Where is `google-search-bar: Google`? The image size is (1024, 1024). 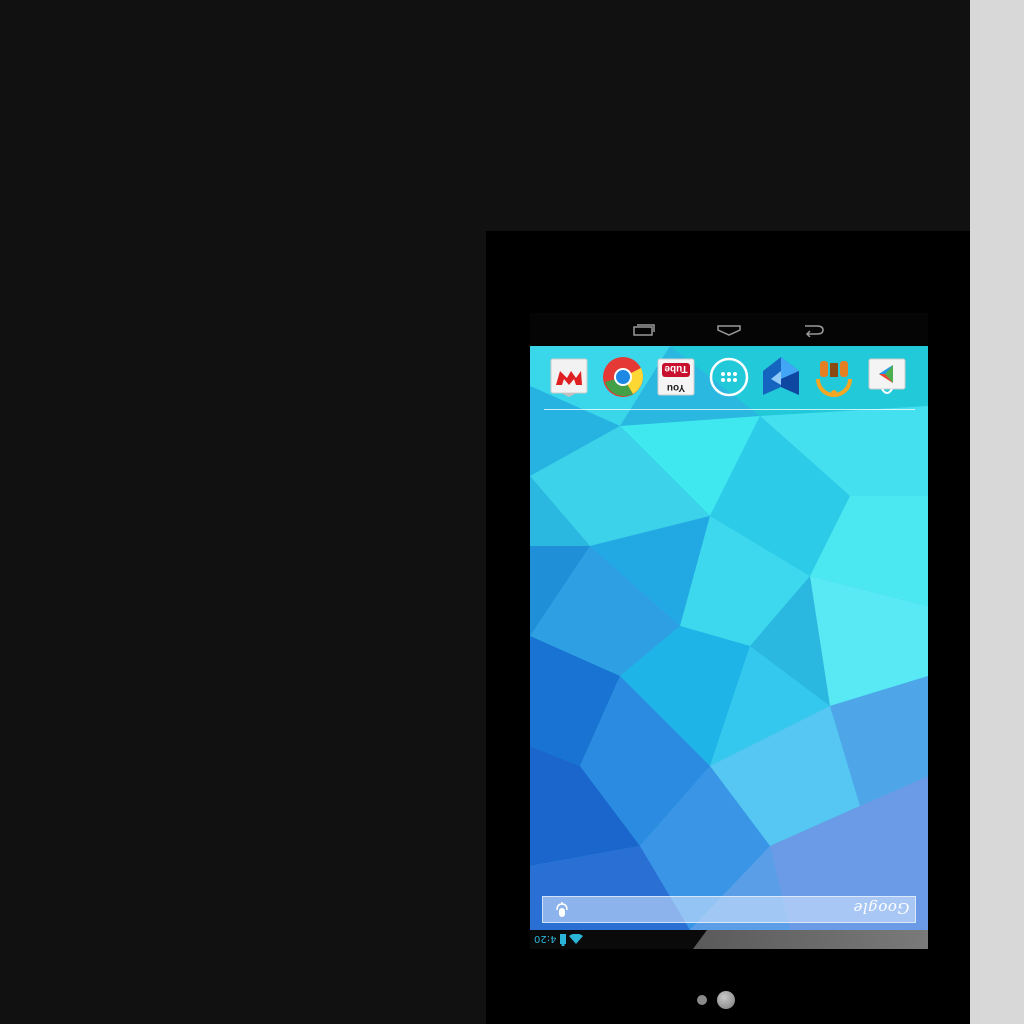
google-search-bar: Google is located at coordinates (729, 909).